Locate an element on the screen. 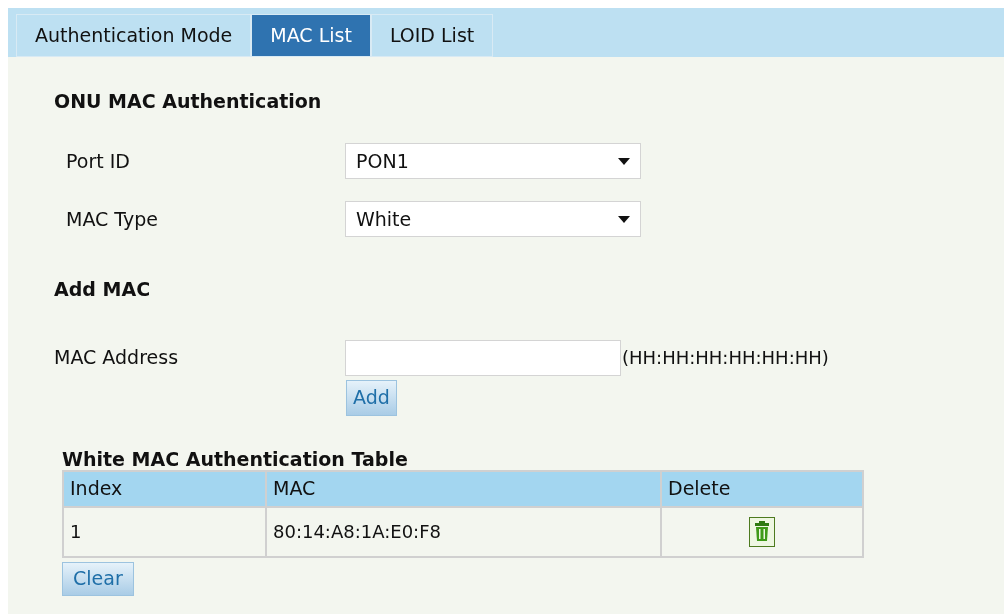 Image resolution: width=1004 pixels, height=614 pixels. column-header: Index is located at coordinates (164, 488).